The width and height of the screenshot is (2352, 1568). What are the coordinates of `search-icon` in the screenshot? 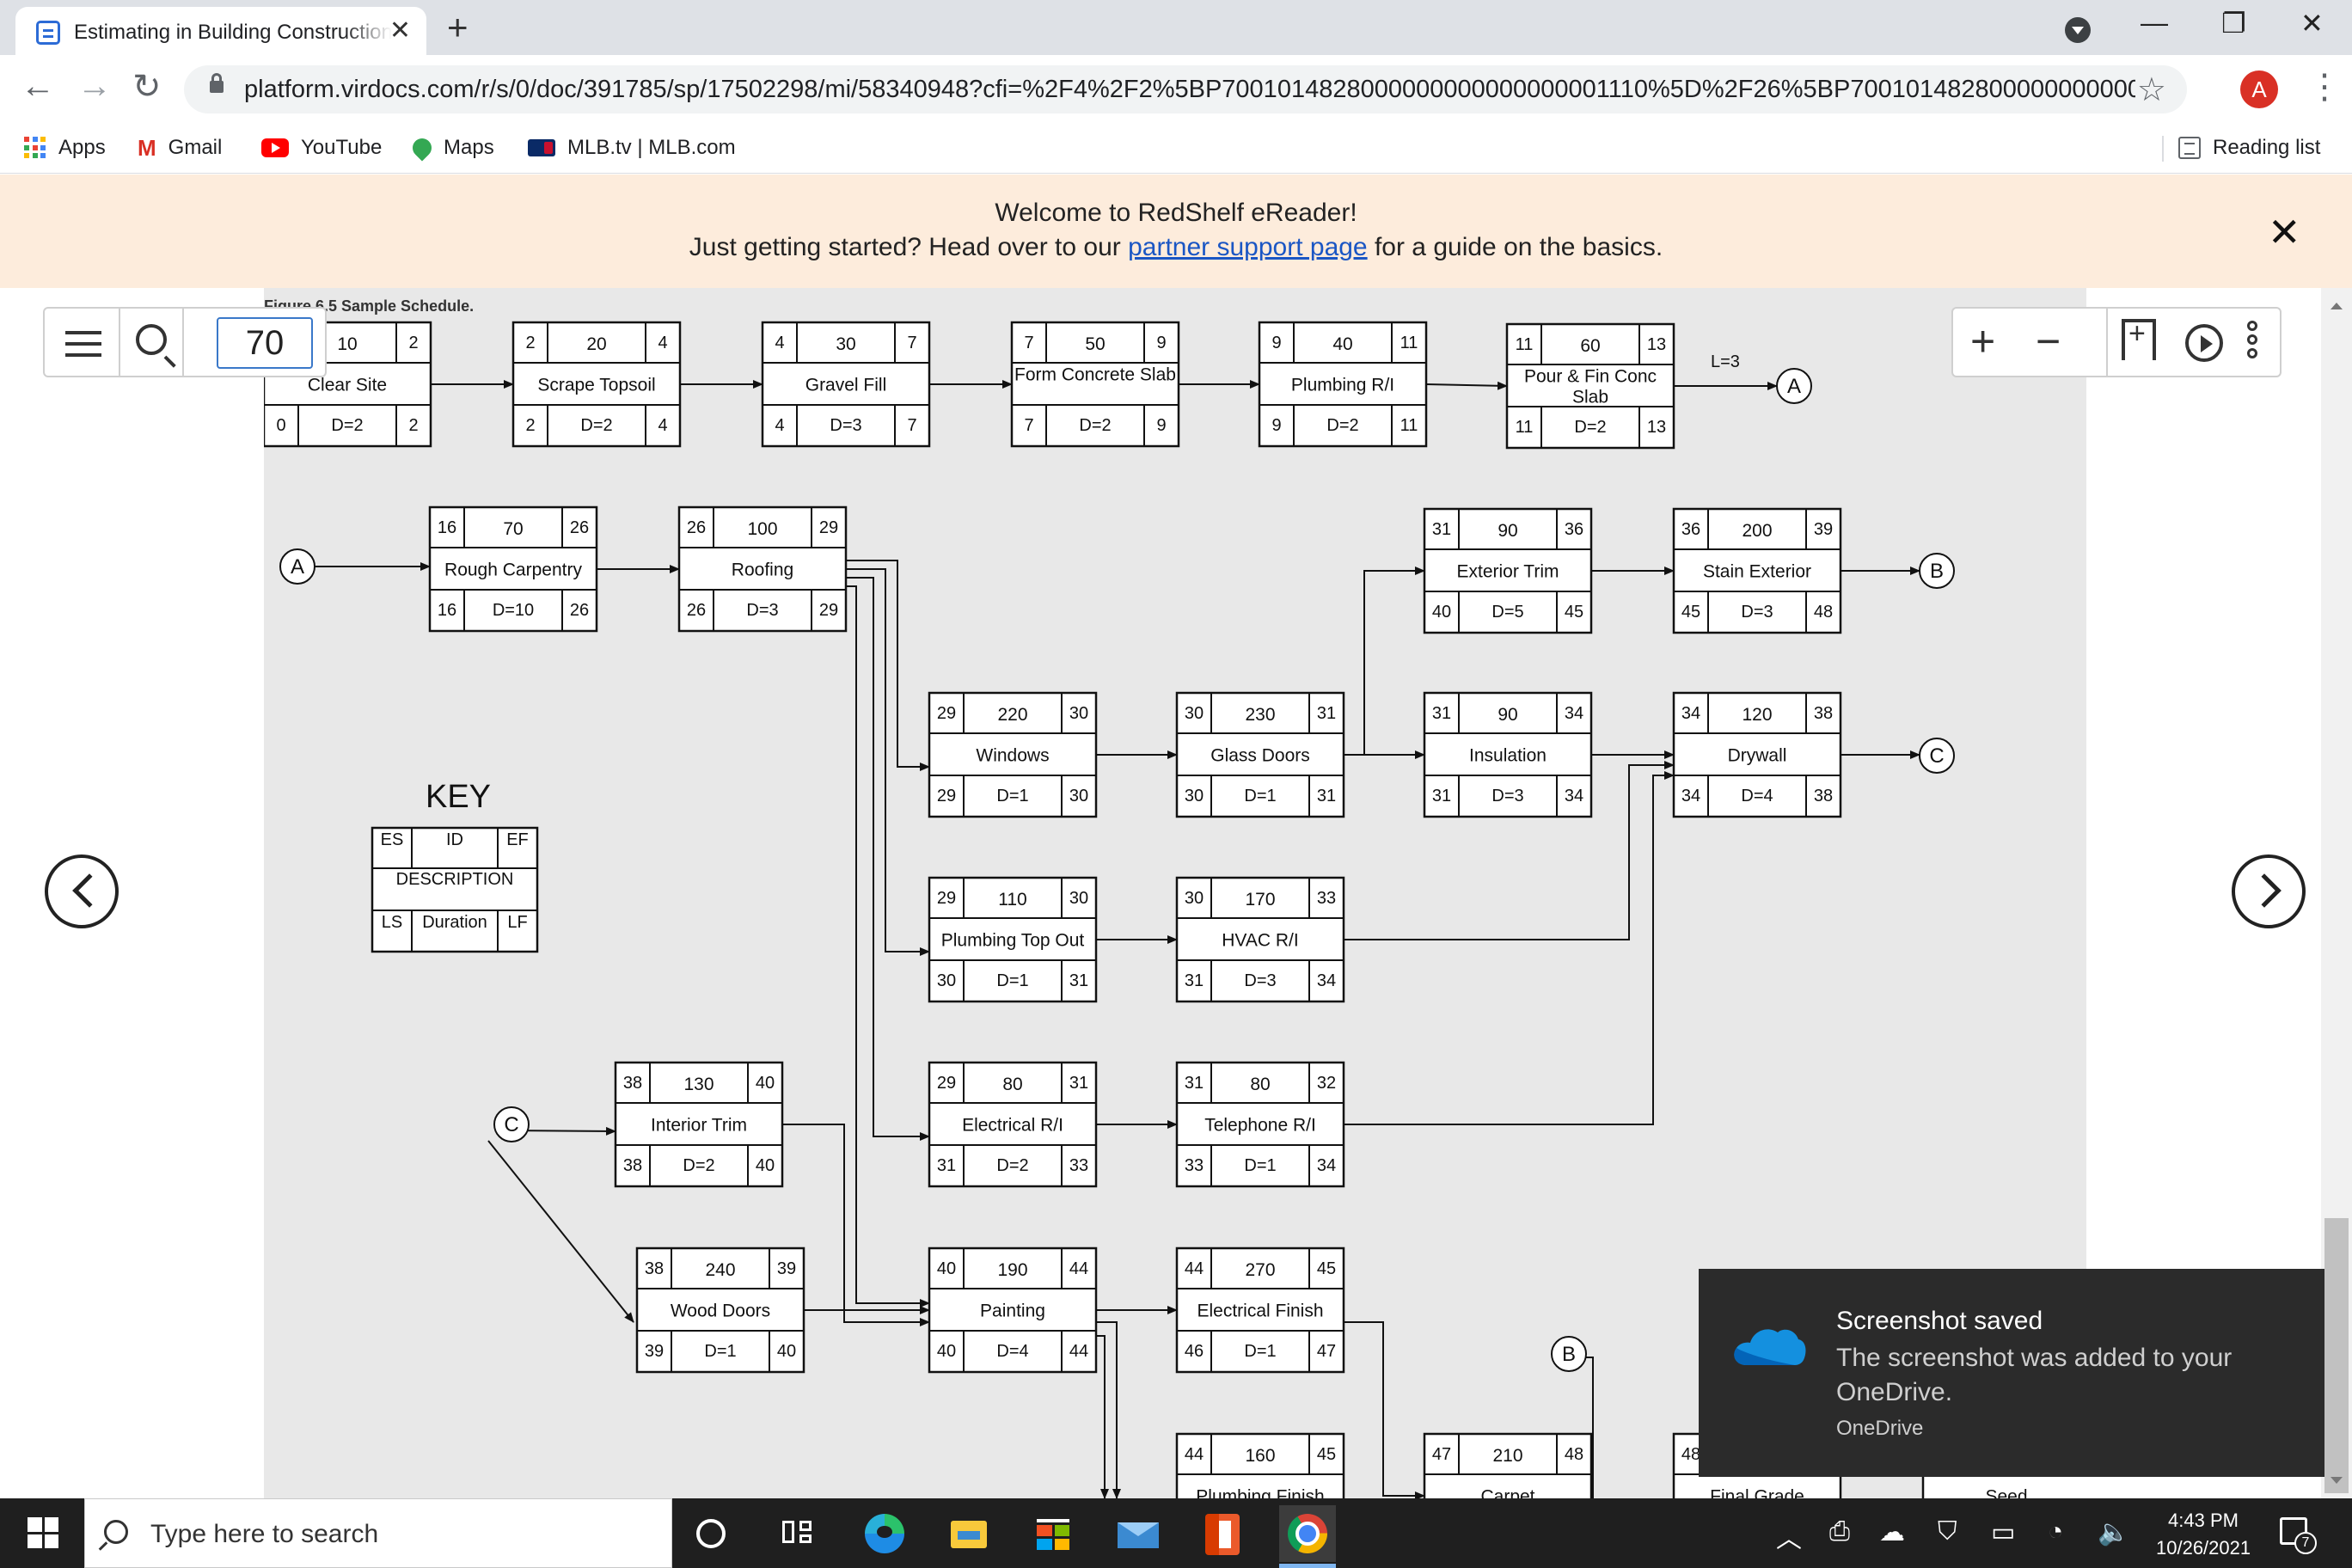 It's located at (151, 339).